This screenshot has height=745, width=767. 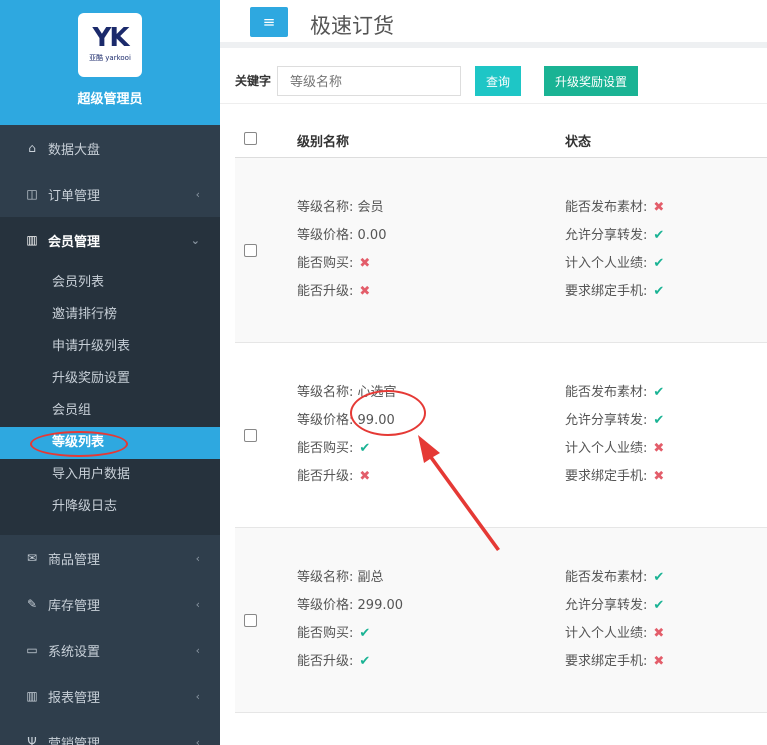 What do you see at coordinates (110, 148) in the screenshot?
I see `sidebar-item-dashboard: ⌂ 数据大盘` at bounding box center [110, 148].